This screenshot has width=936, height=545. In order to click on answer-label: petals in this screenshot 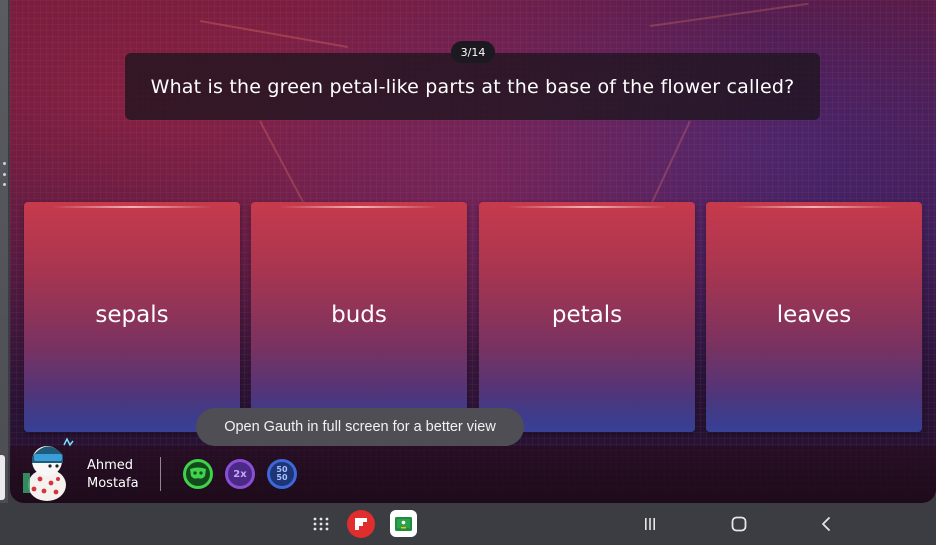, I will do `click(587, 315)`.